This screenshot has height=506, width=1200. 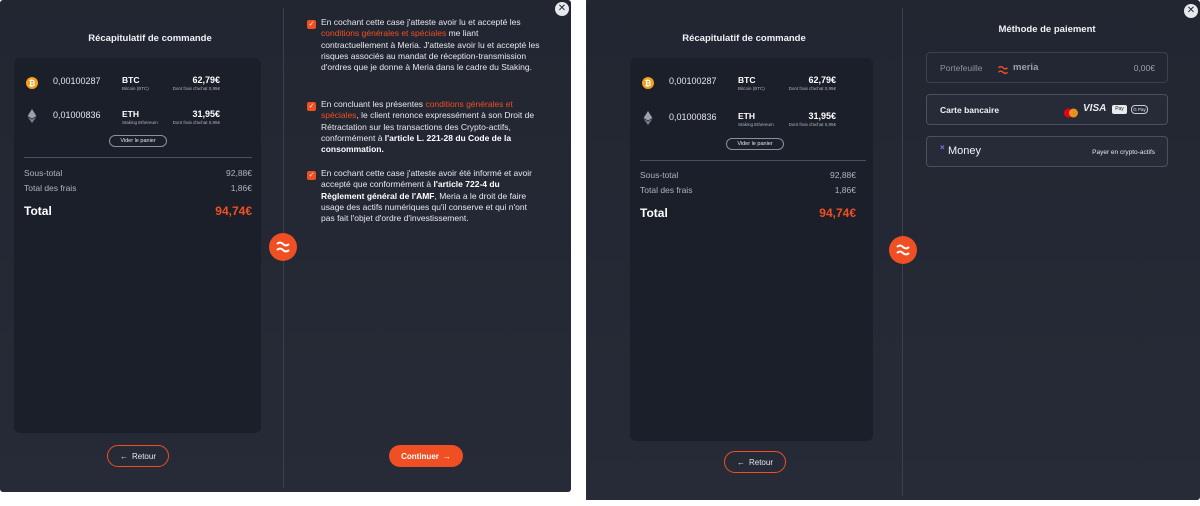 What do you see at coordinates (942, 147) in the screenshot?
I see `money-logo-icon: ×` at bounding box center [942, 147].